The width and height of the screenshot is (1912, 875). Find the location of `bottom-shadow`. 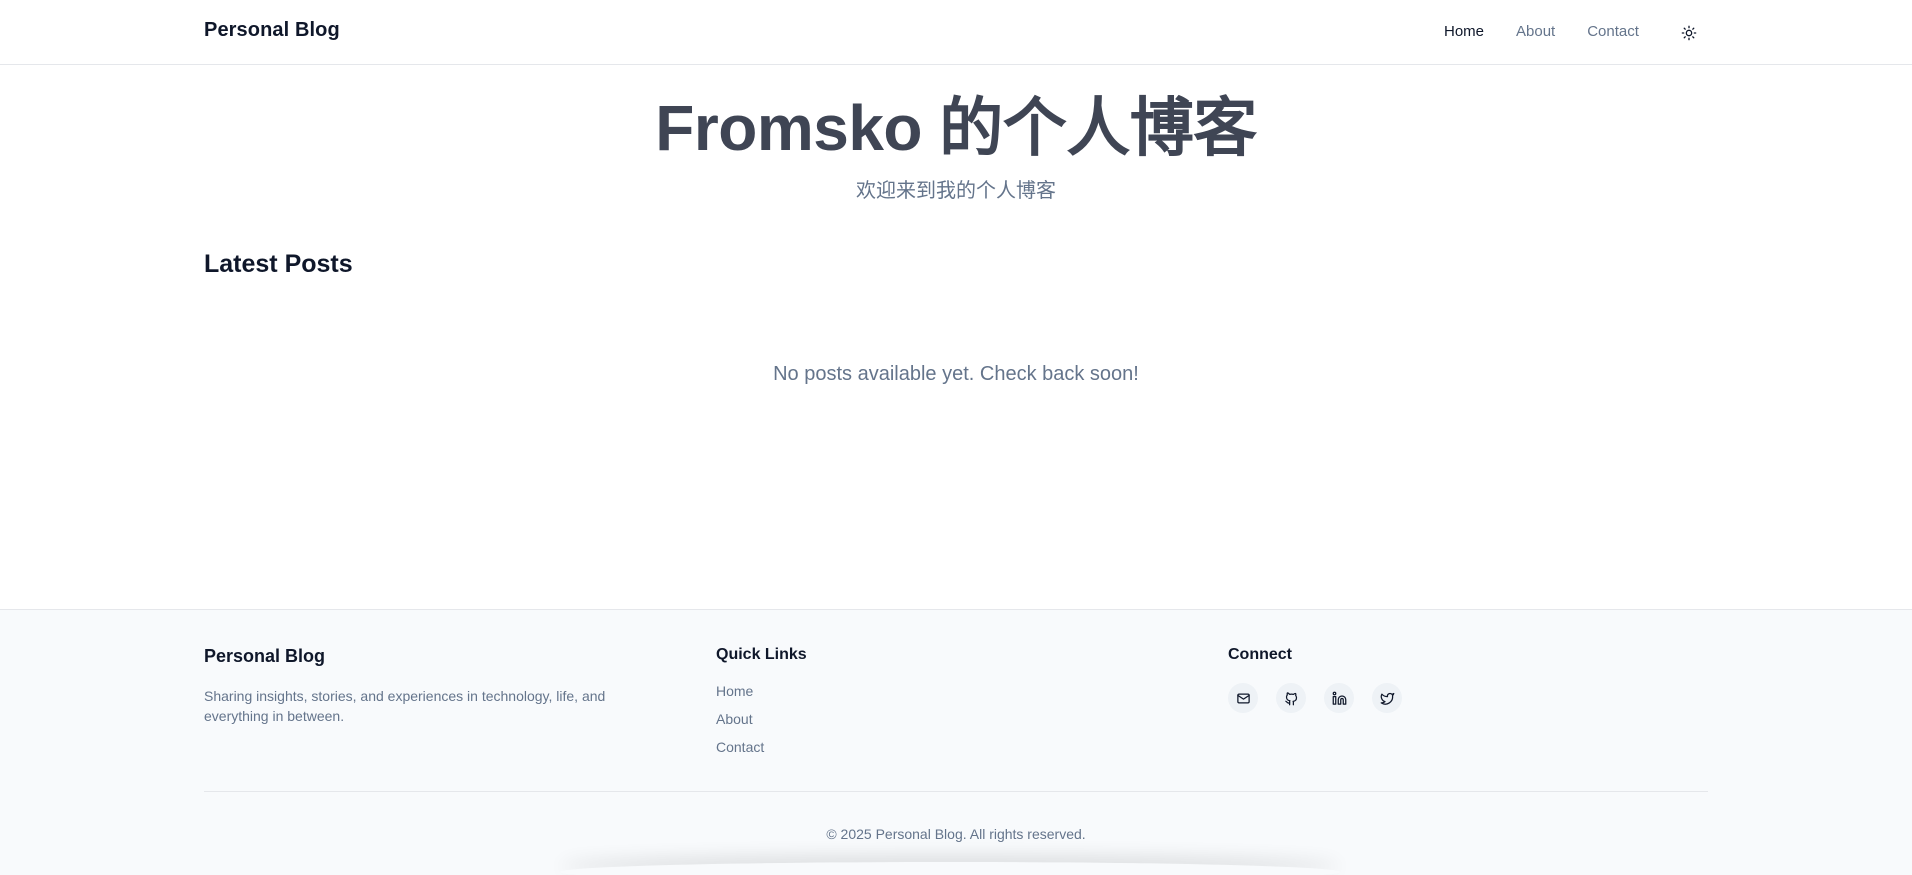

bottom-shadow is located at coordinates (950, 868).